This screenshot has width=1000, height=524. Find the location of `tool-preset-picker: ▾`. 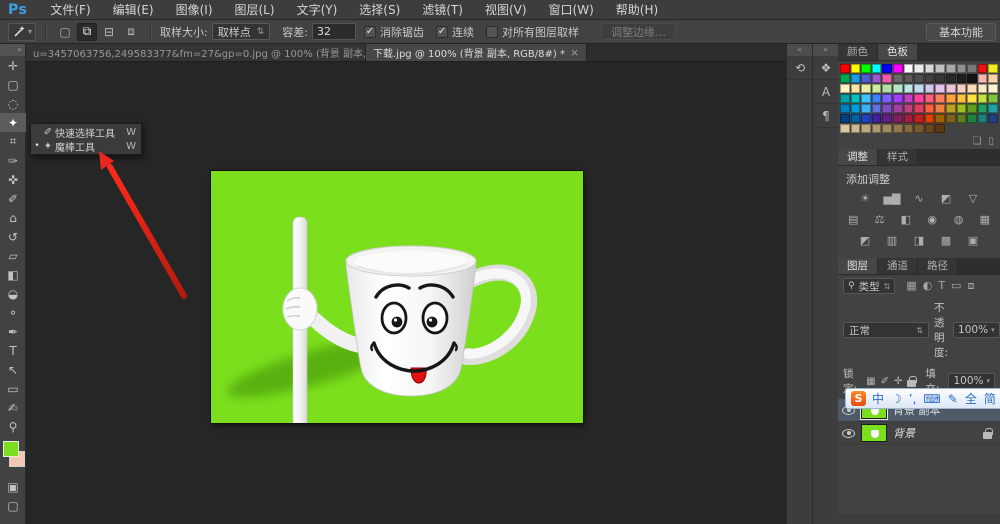

tool-preset-picker: ▾ is located at coordinates (22, 31).